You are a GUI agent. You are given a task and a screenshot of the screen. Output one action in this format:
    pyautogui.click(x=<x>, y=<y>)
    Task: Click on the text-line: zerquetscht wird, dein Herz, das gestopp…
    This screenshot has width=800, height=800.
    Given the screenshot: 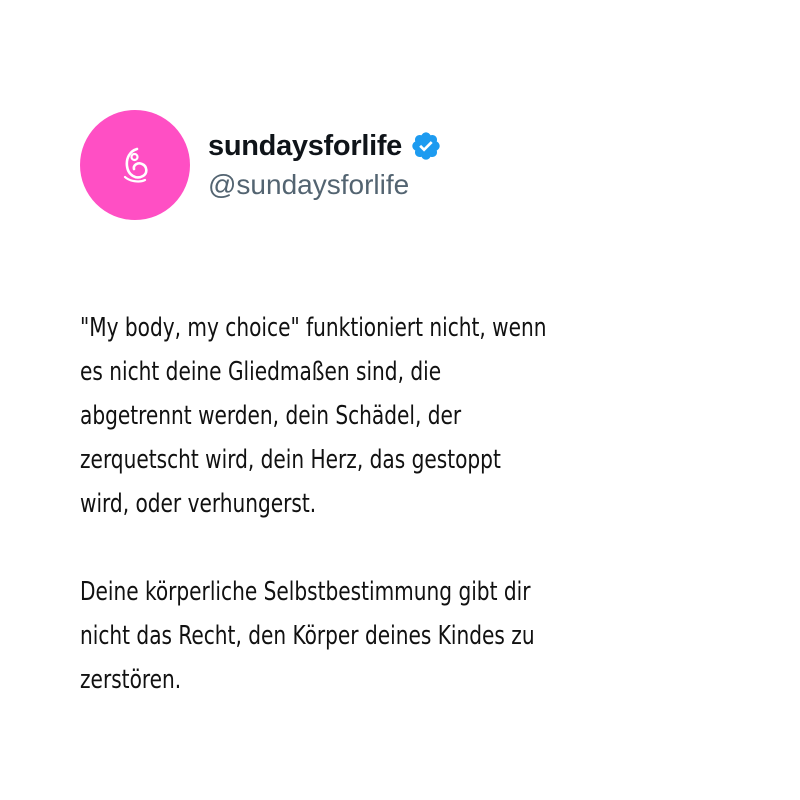 What is the action you would take?
    pyautogui.click(x=290, y=460)
    